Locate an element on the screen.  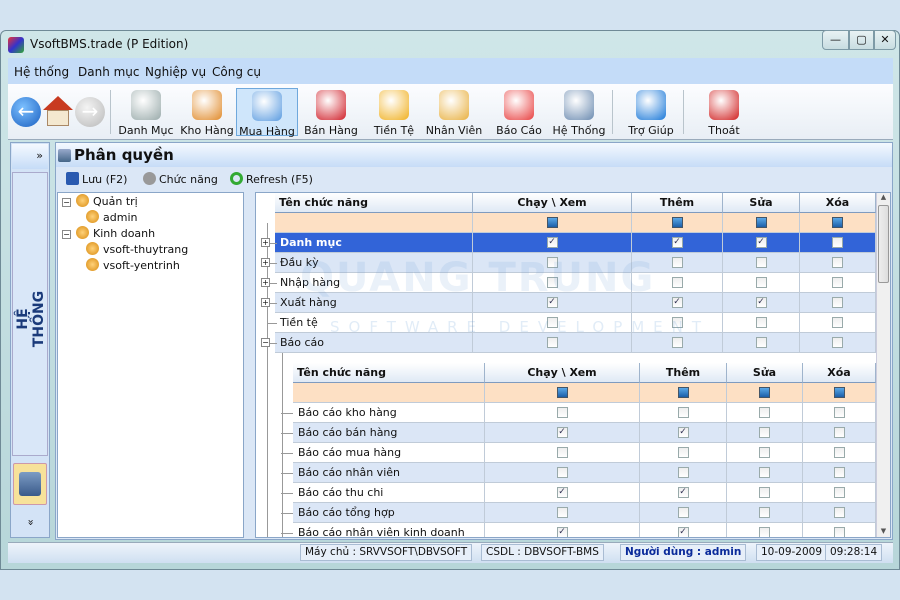
menu-nghiep-vu: Nghiệp vụ is located at coordinates (175, 72).